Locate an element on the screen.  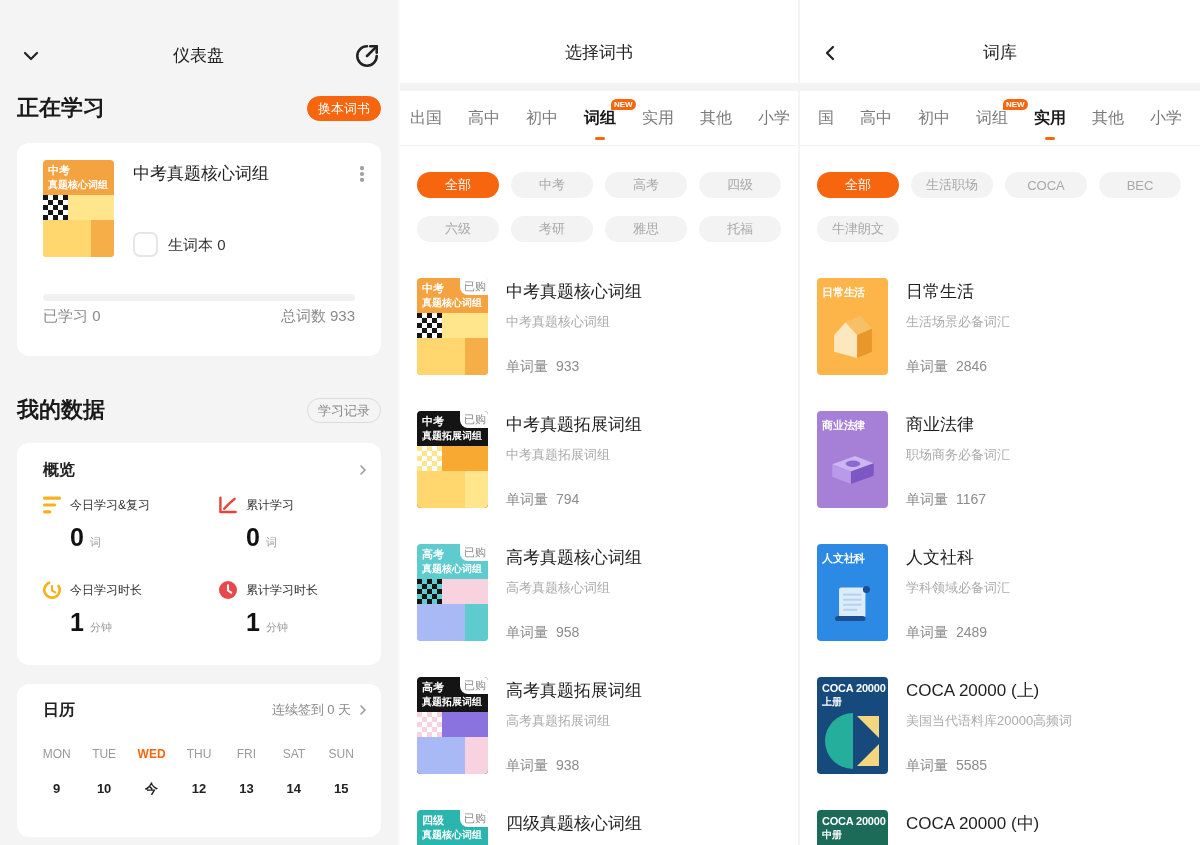
stat-label: 累计学习 is located at coordinates (270, 505).